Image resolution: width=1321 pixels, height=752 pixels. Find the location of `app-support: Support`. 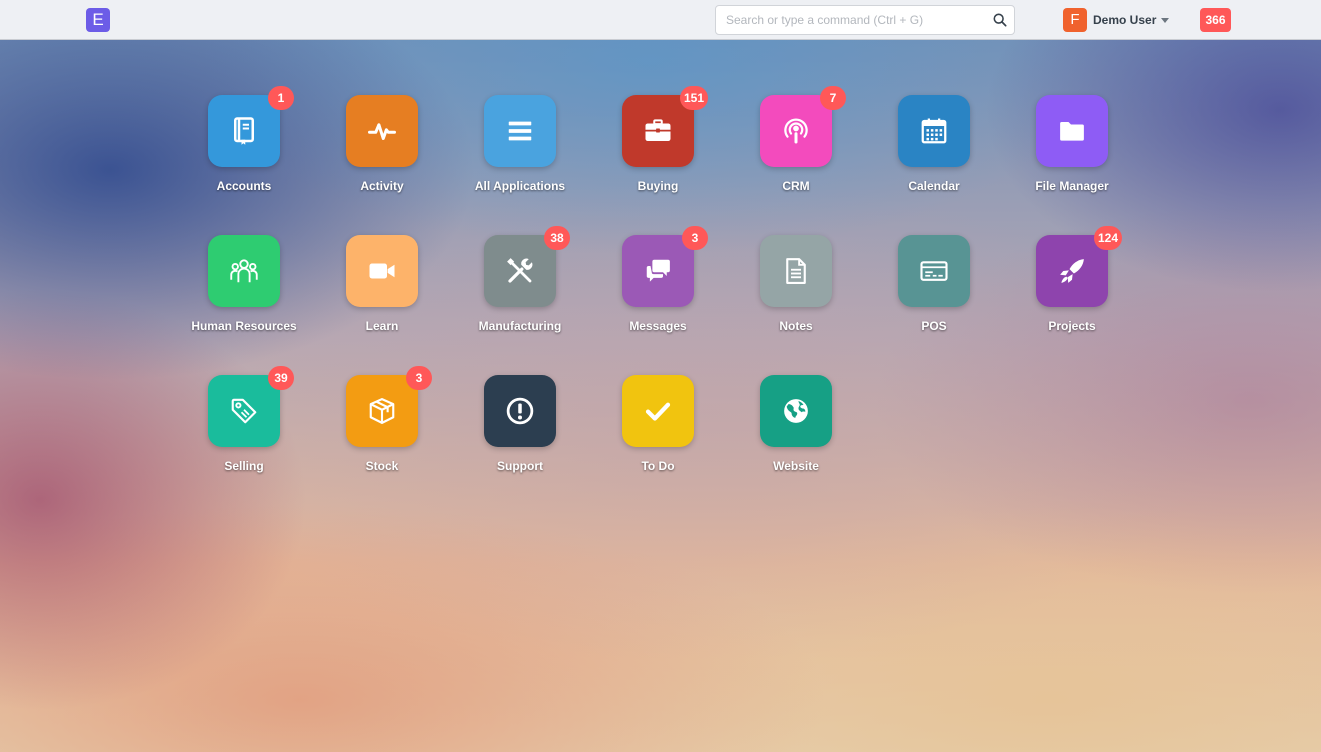

app-support: Support is located at coordinates (520, 445).